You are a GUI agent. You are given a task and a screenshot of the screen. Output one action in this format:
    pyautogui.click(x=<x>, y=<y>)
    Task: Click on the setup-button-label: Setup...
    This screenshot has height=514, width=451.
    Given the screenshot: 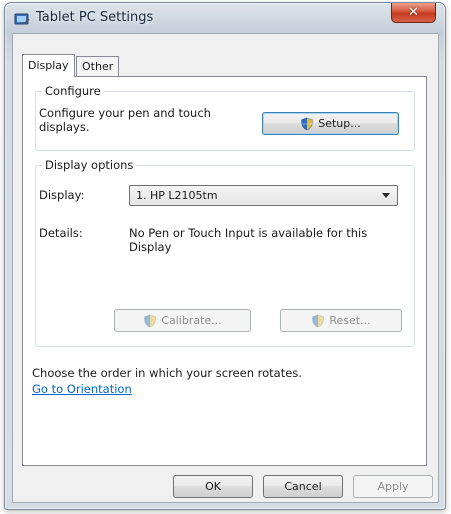 What is the action you would take?
    pyautogui.click(x=339, y=123)
    